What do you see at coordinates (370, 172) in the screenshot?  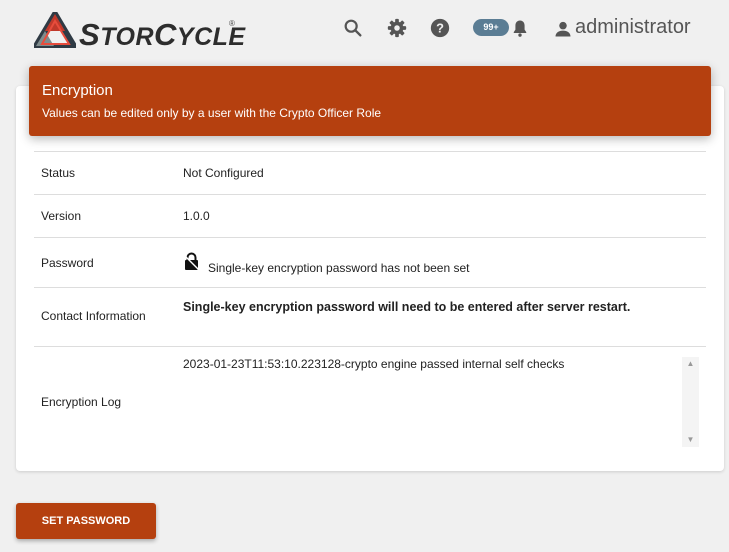 I see `status-row: Status Not Configured` at bounding box center [370, 172].